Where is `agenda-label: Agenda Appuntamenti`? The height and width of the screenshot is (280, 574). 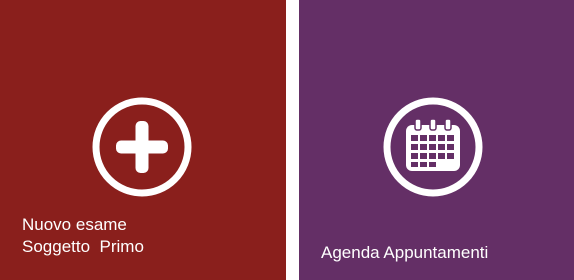 agenda-label: Agenda Appuntamenti is located at coordinates (405, 252).